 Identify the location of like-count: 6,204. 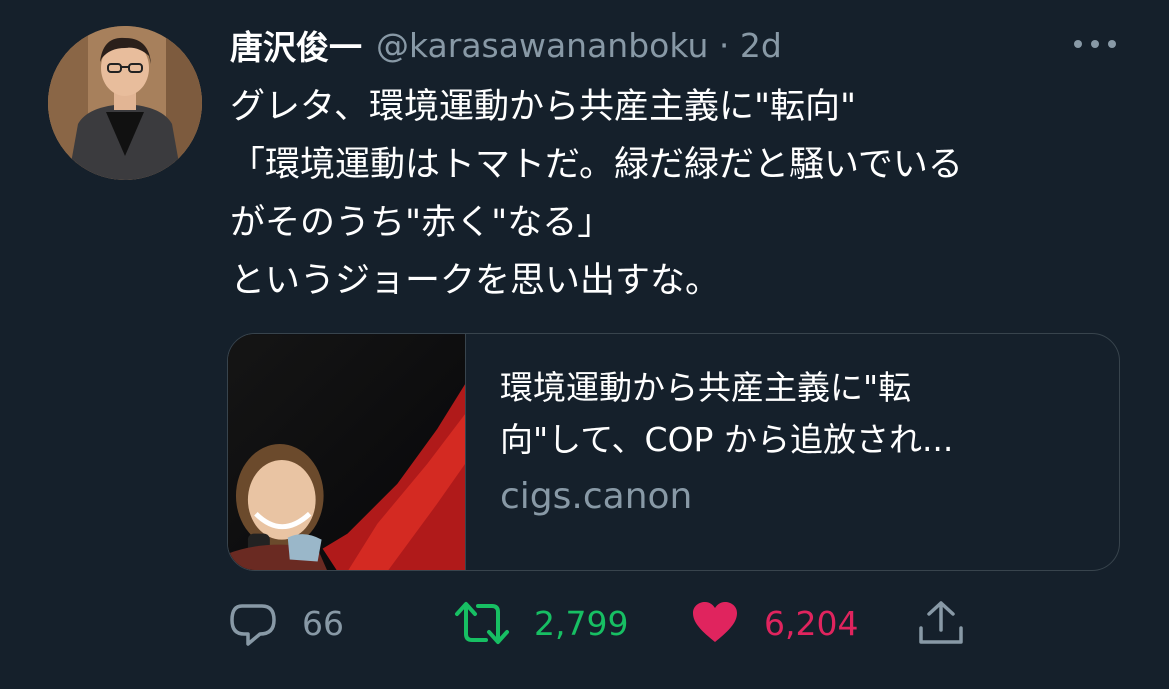
(811, 623).